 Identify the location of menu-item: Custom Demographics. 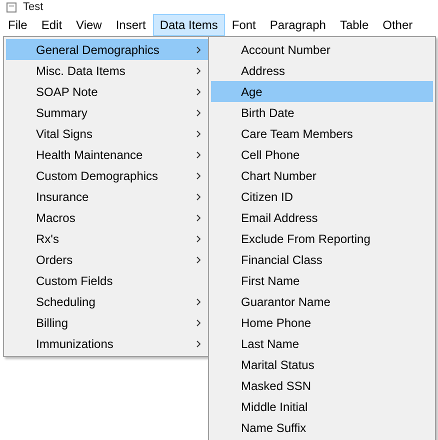
(107, 175).